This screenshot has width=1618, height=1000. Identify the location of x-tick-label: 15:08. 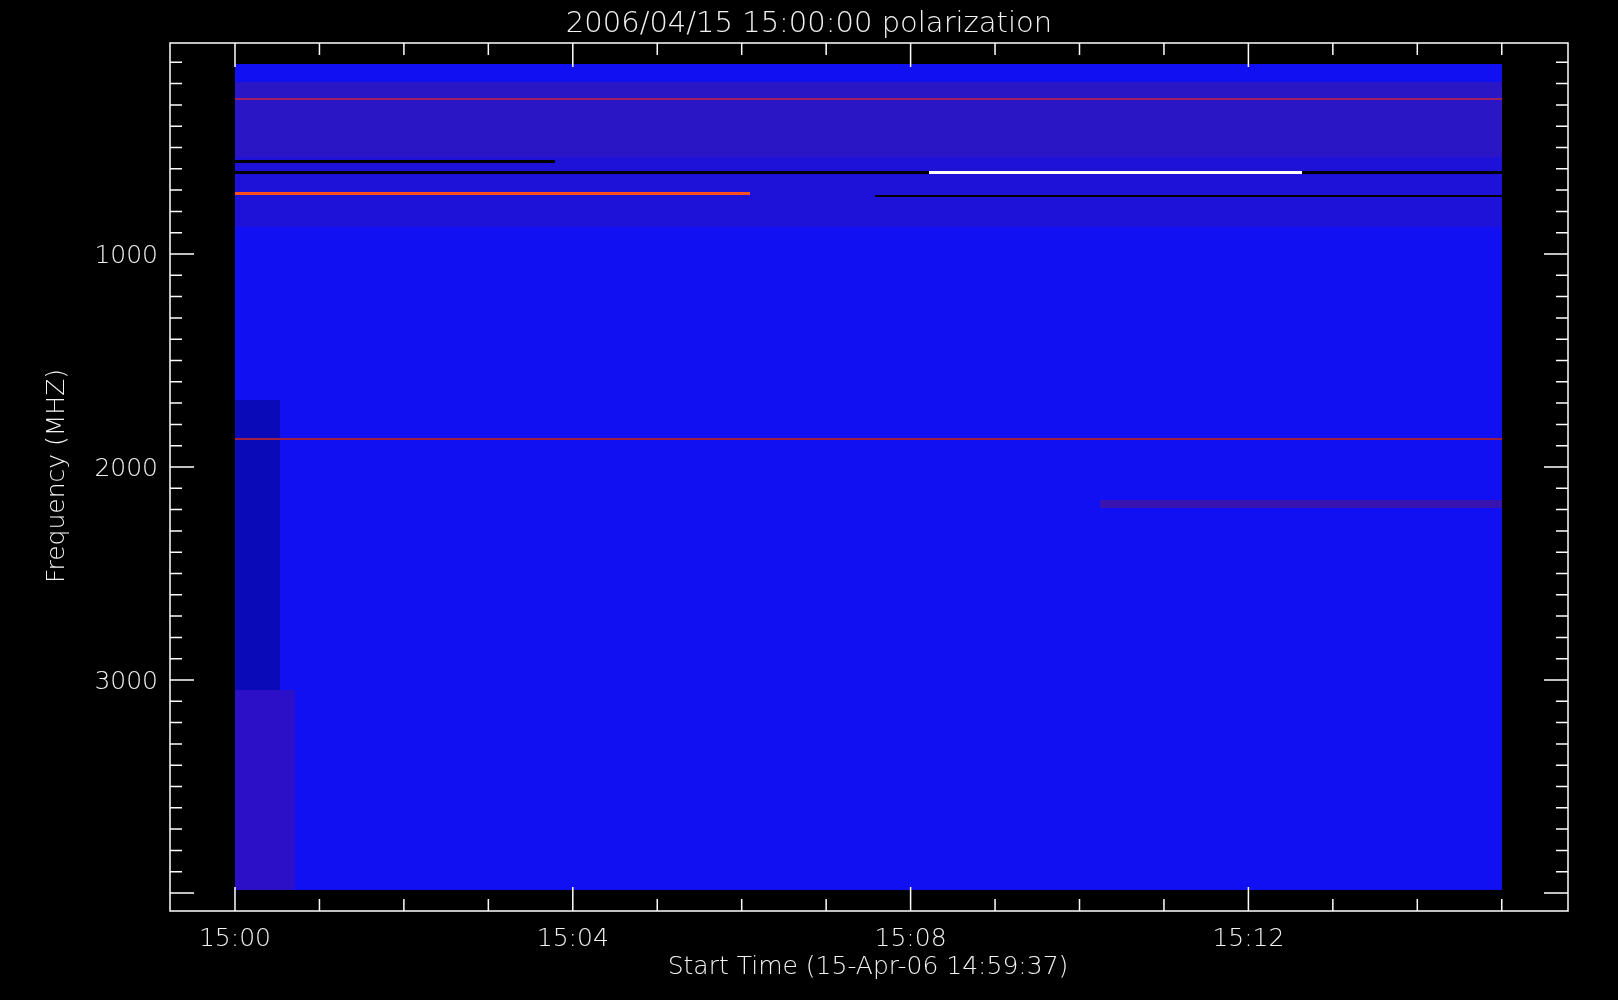
(910, 937).